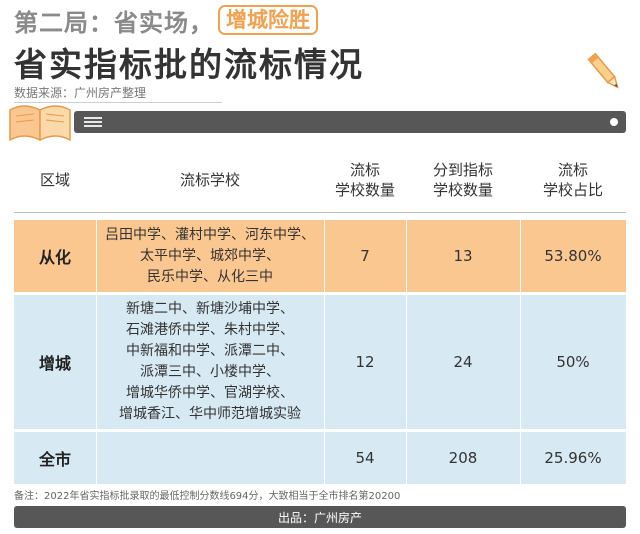 Image resolution: width=640 pixels, height=534 pixels. Describe the element at coordinates (54, 180) in the screenshot. I see `header-region: 区域` at that location.